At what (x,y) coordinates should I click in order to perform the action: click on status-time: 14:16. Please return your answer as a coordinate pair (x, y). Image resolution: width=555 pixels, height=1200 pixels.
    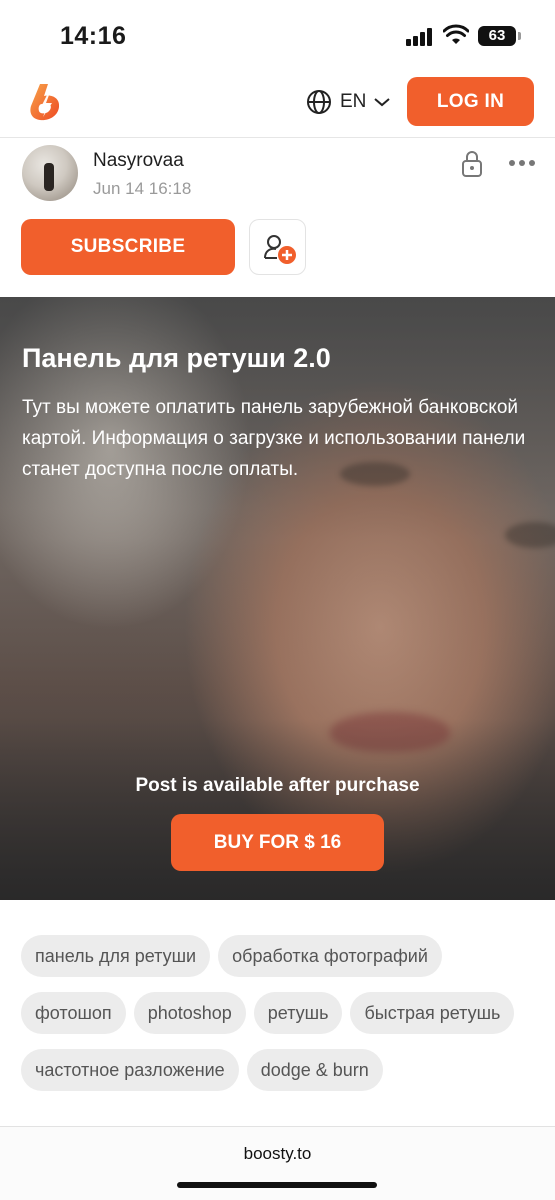
    Looking at the image, I should click on (93, 36).